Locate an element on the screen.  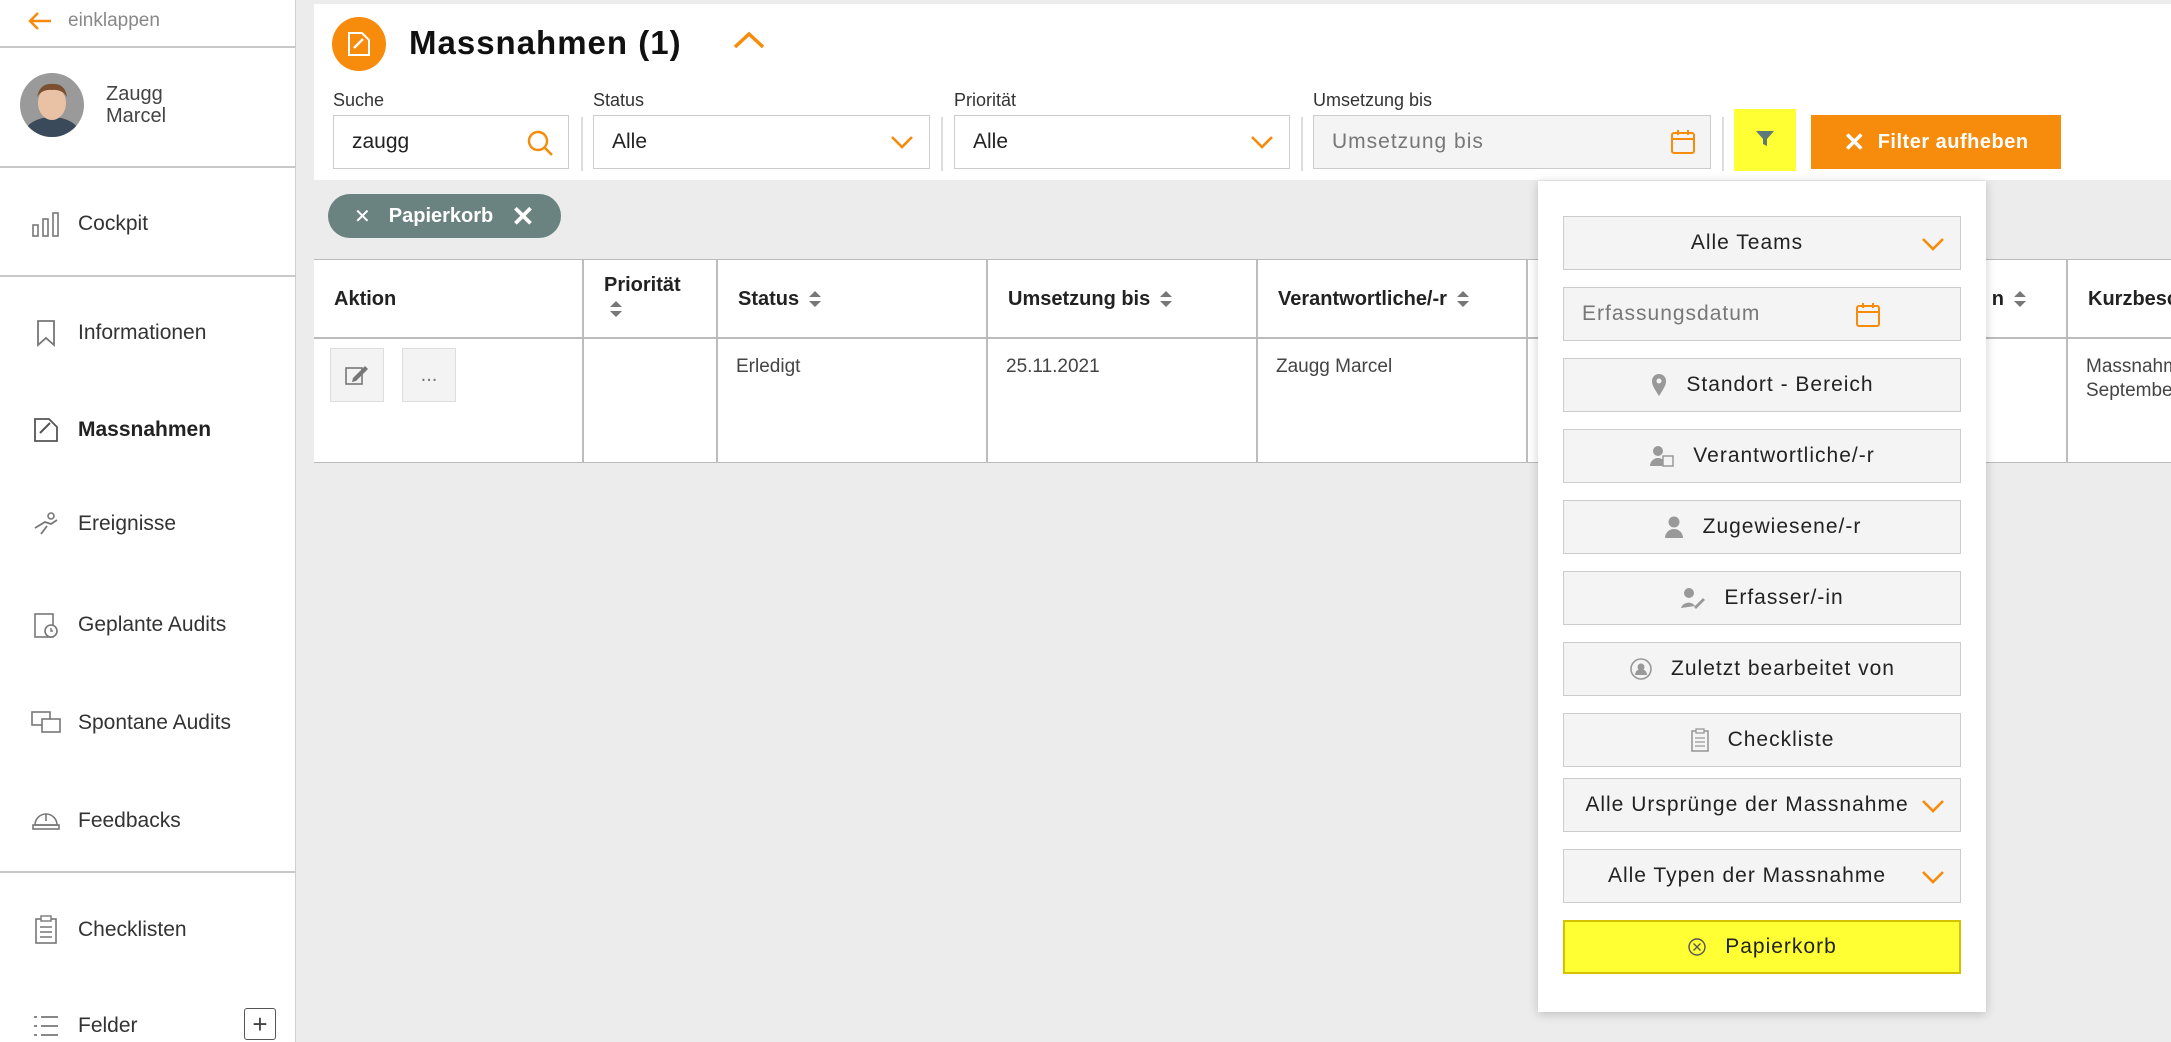
clipboard-clock-icon is located at coordinates (46, 625).